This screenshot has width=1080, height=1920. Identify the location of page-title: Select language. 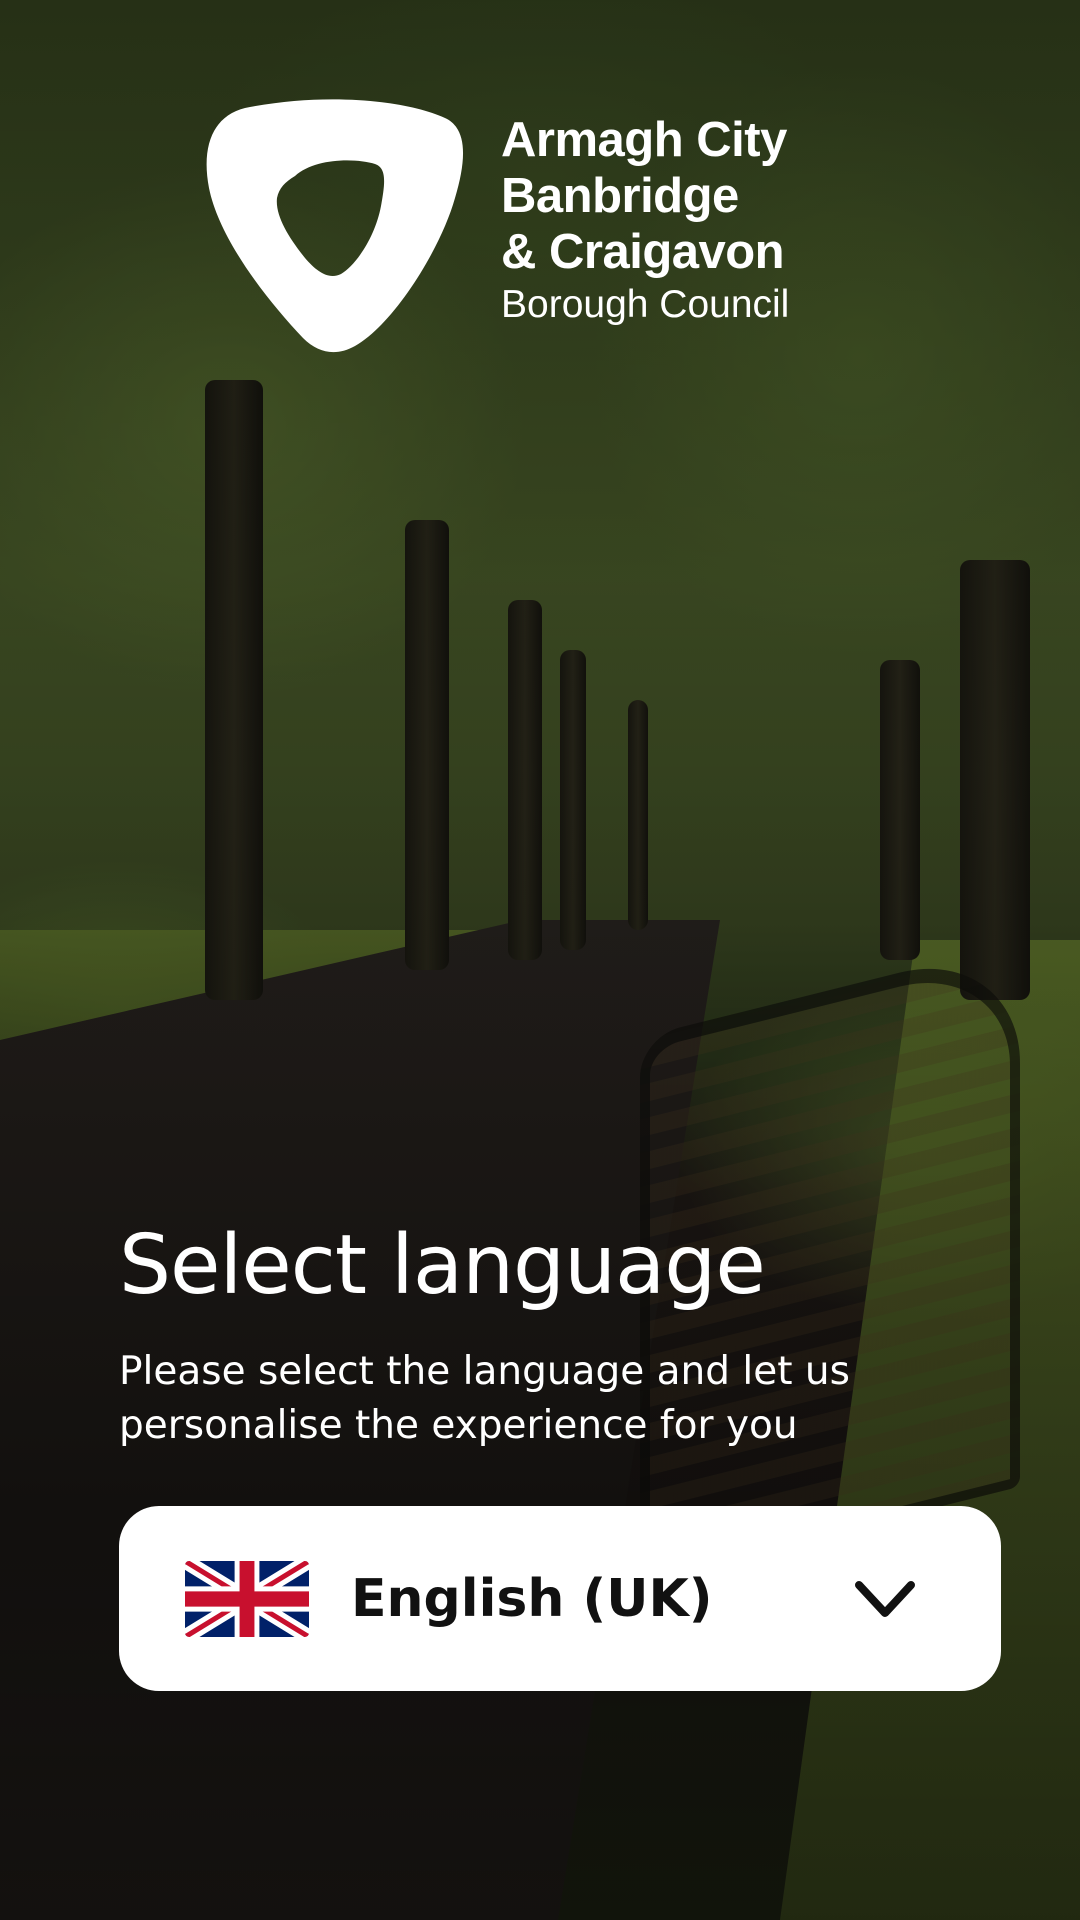
(442, 1265).